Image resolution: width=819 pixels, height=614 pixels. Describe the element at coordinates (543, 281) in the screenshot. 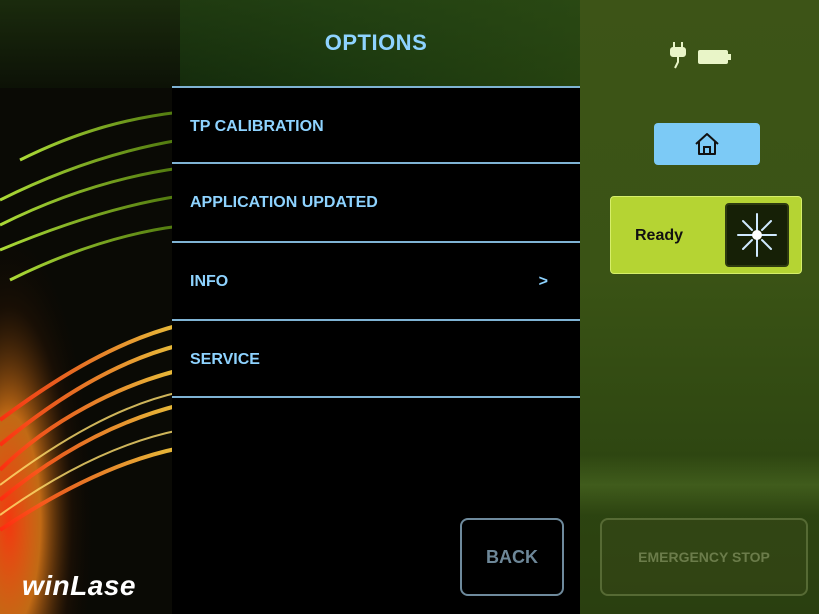

I see `chevron-right-icon: >` at that location.